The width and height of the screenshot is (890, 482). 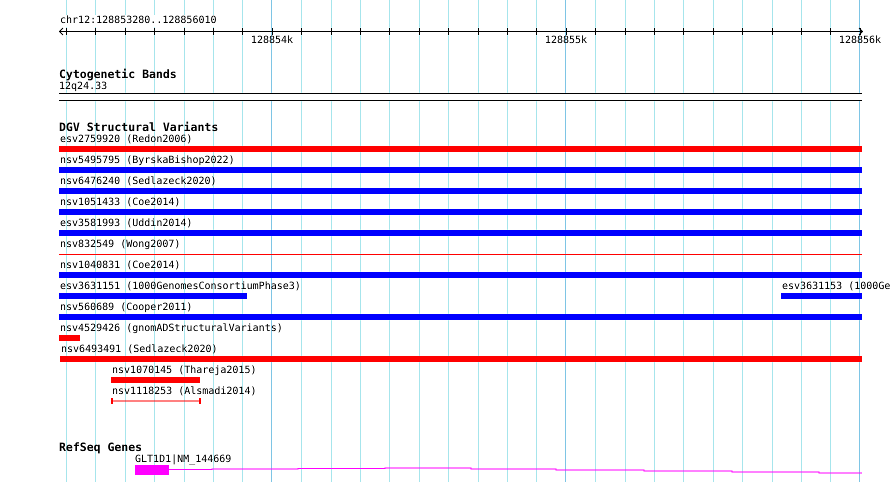 What do you see at coordinates (499, 470) in the screenshot?
I see `gene-model-drawing` at bounding box center [499, 470].